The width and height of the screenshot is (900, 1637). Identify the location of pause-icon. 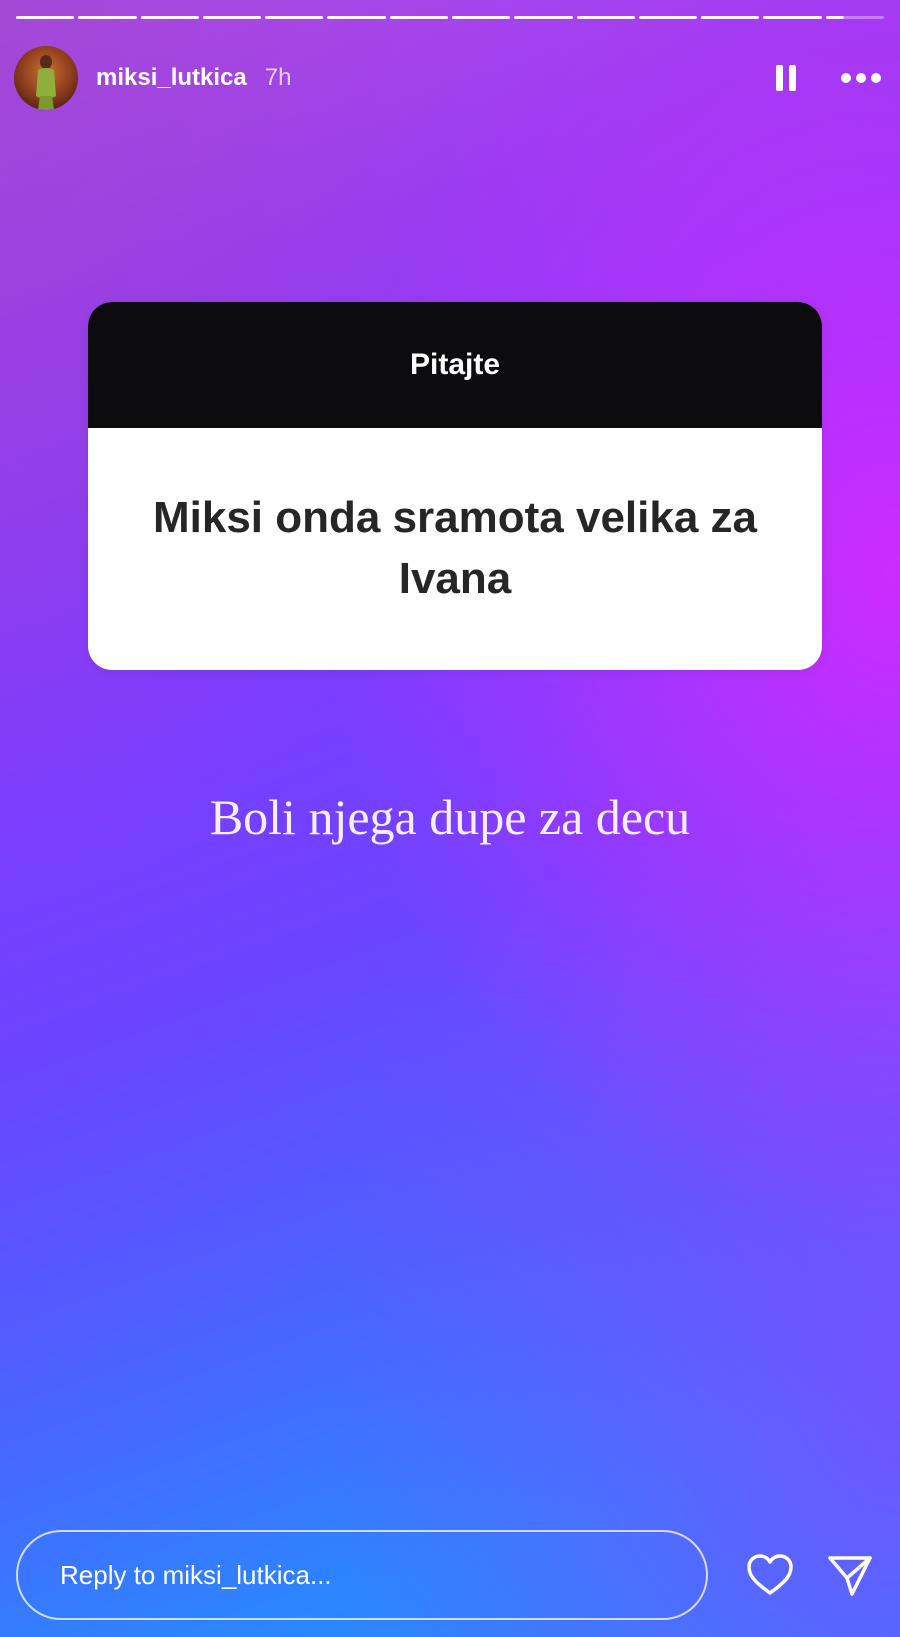
(786, 78).